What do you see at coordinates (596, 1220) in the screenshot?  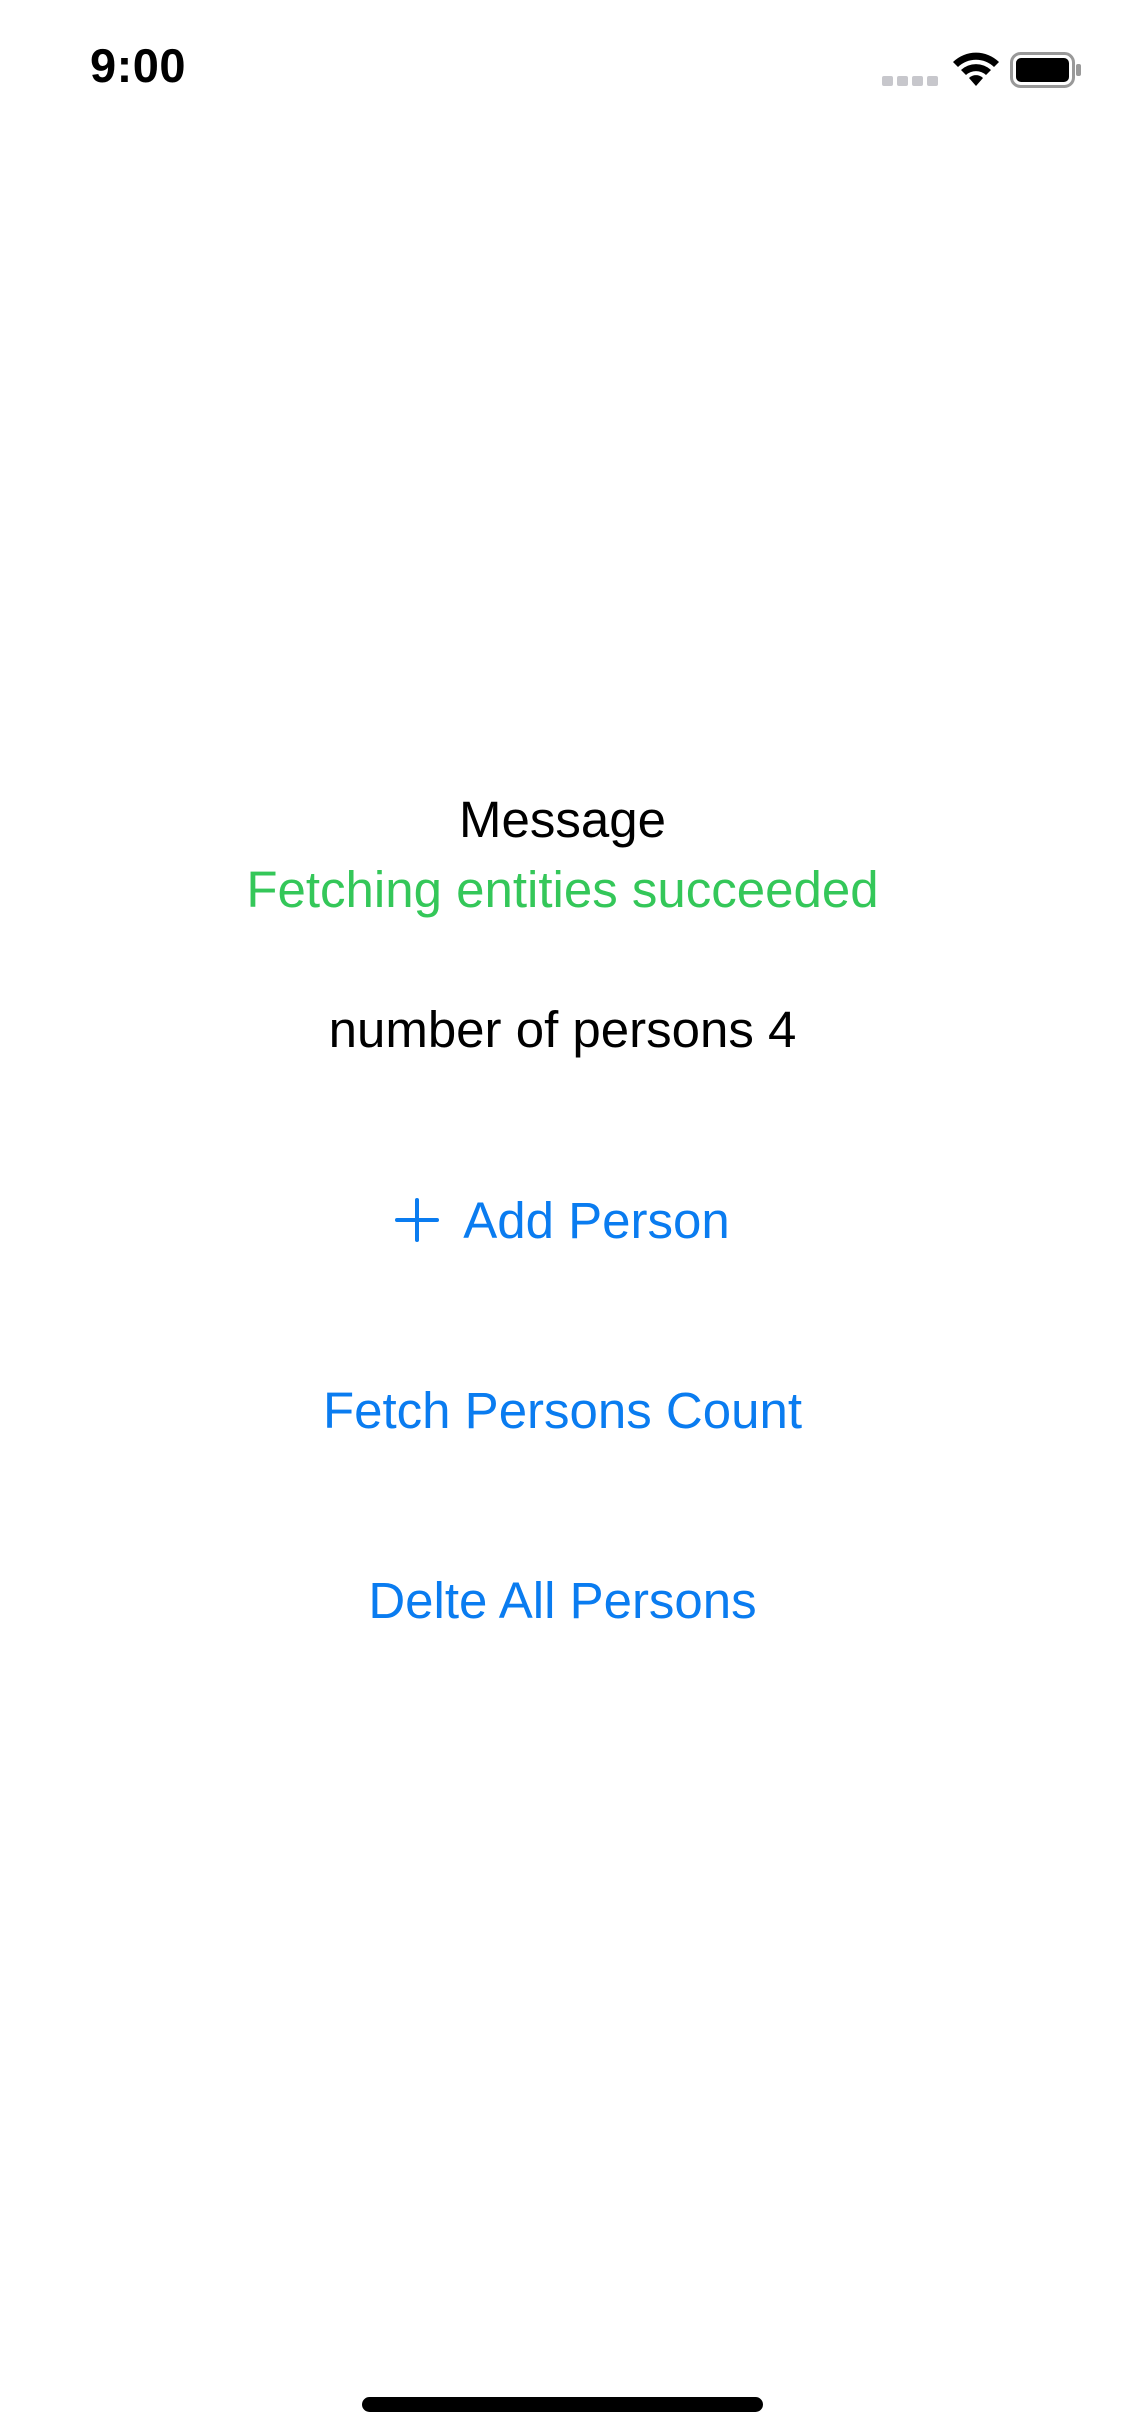 I see `add-person-label: Add Person` at bounding box center [596, 1220].